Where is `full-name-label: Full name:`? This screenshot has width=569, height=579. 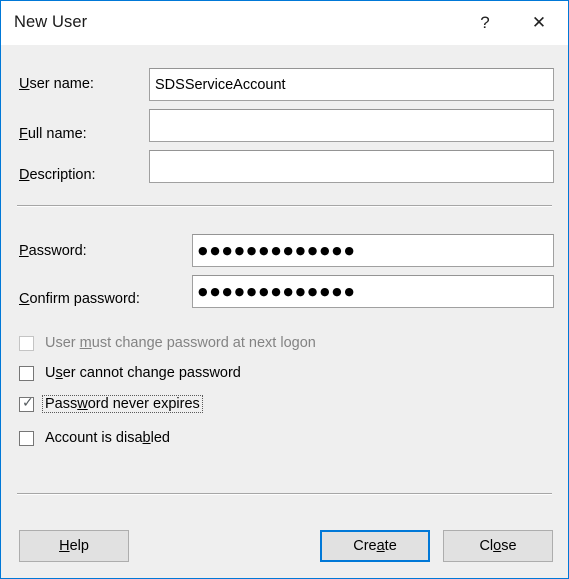 full-name-label: Full name: is located at coordinates (53, 134).